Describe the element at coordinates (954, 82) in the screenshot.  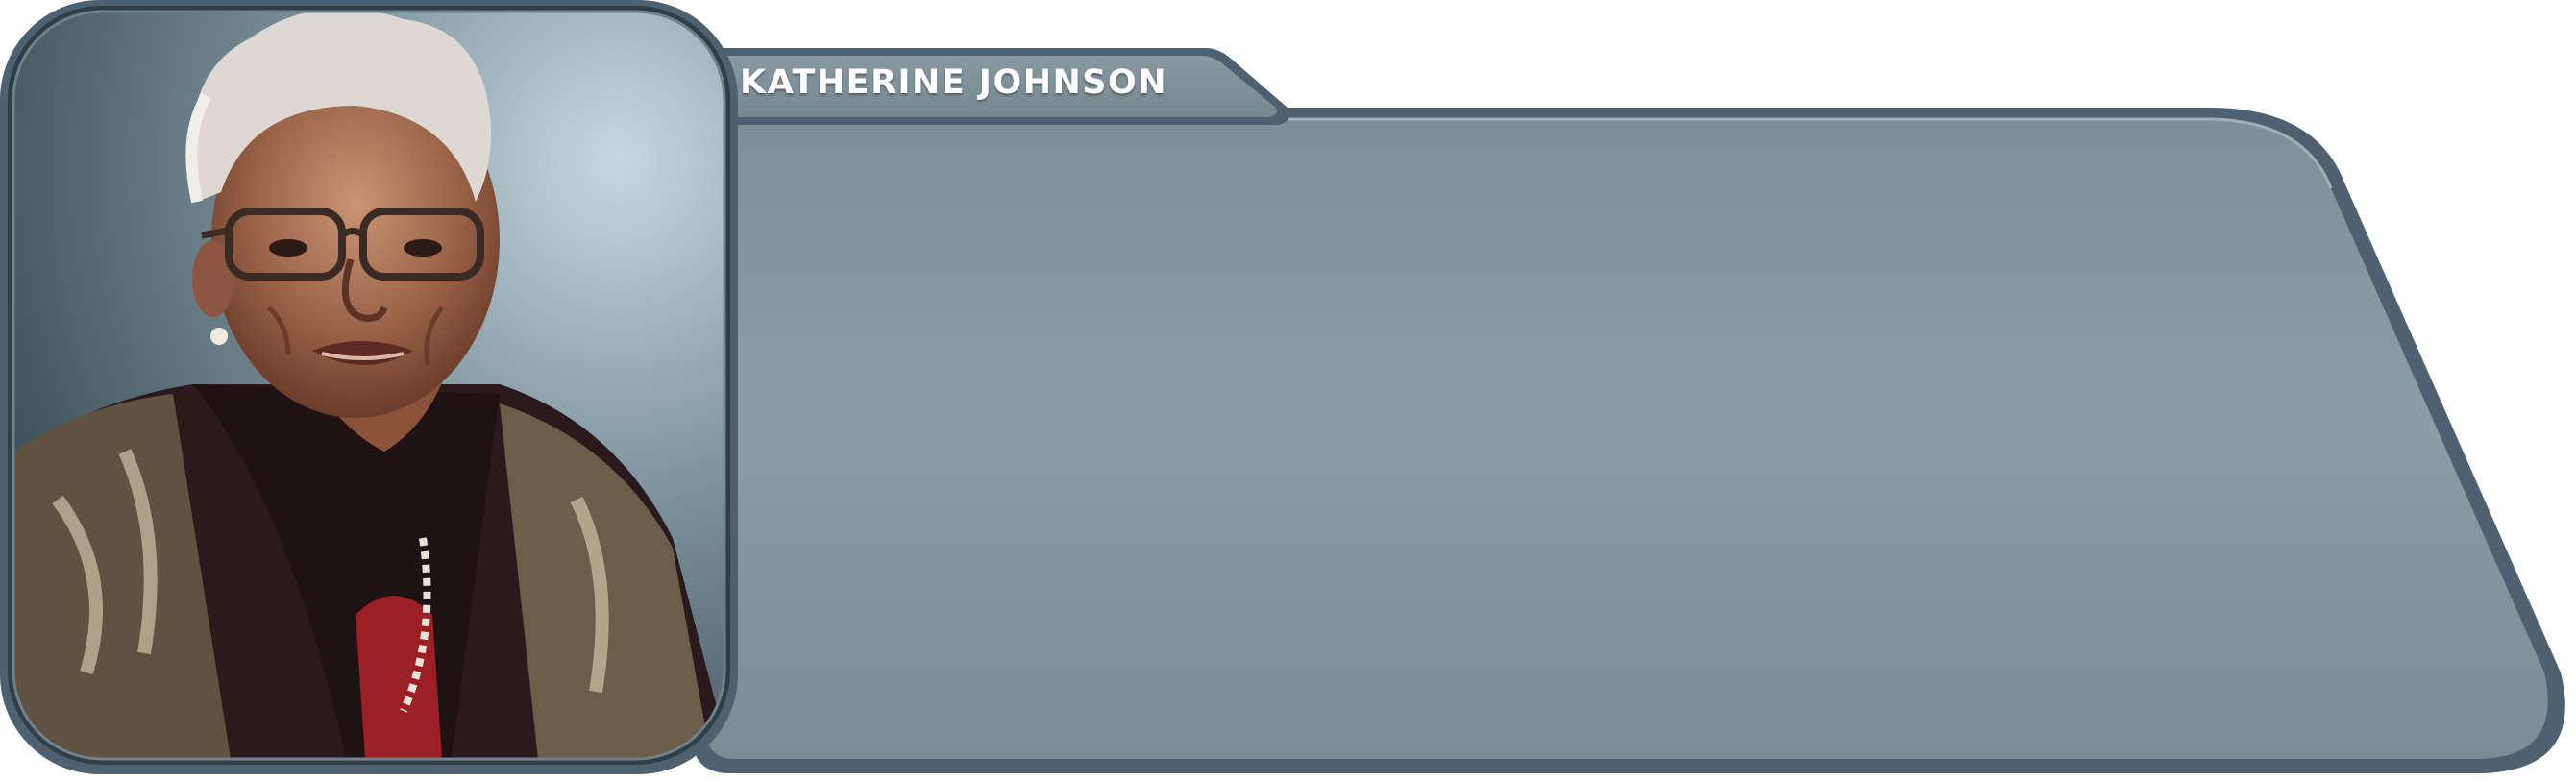
I see `character-name: KATHERINE JOHNSON` at that location.